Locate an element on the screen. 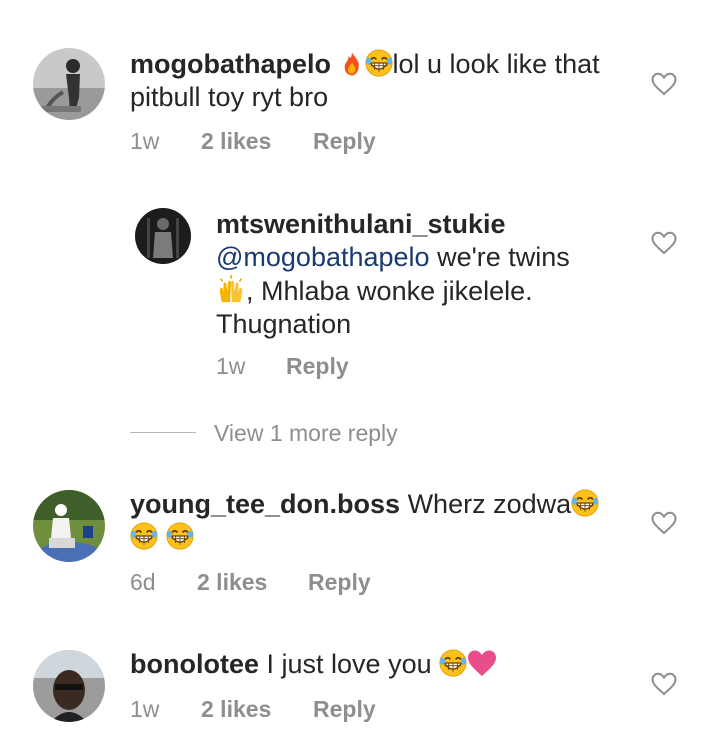 Image resolution: width=720 pixels, height=745 pixels. comment-body-part2: , Mhlaba wonke jikelele. is located at coordinates (389, 291).